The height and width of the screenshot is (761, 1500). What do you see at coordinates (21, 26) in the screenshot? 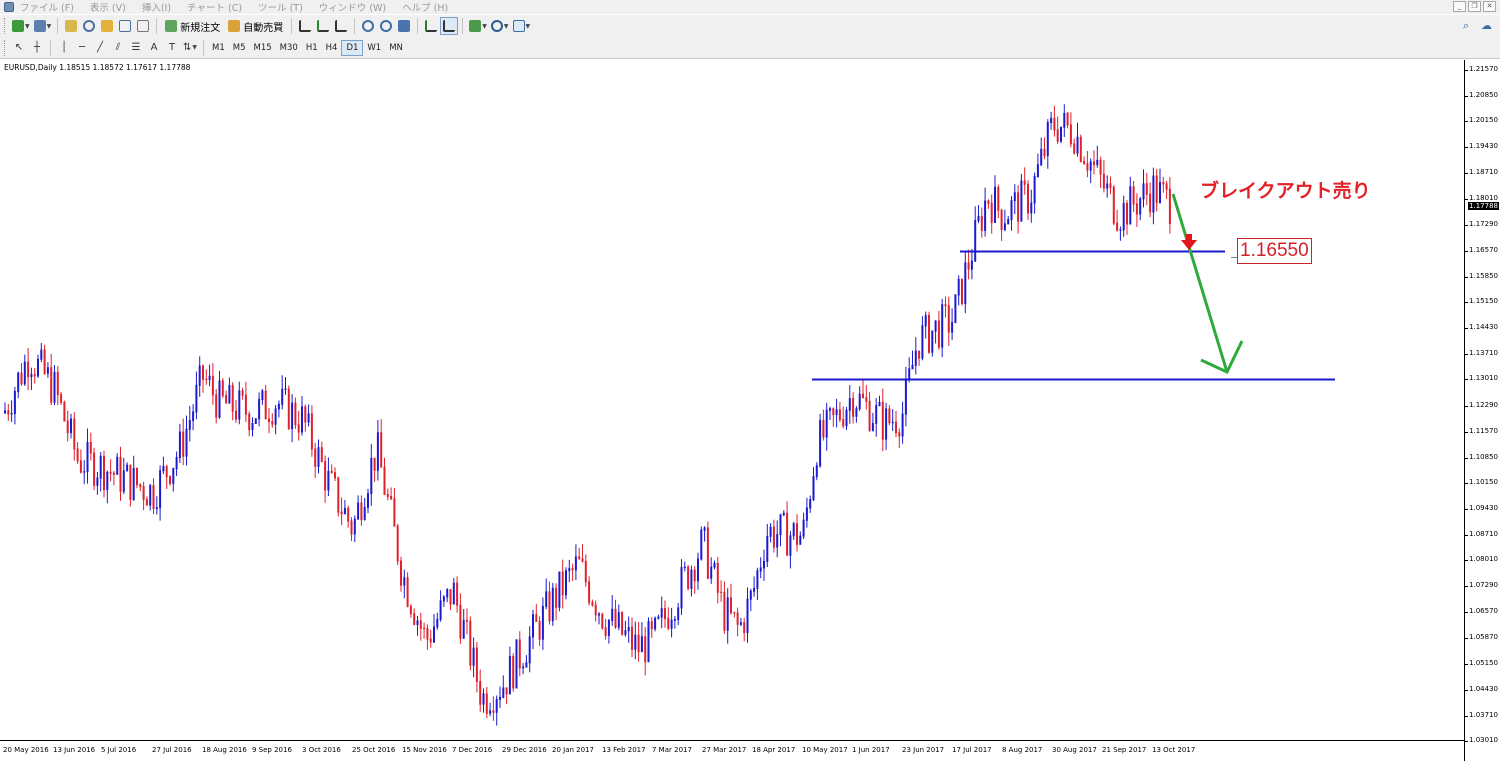
I see `new-chart-button: ▼` at bounding box center [21, 26].